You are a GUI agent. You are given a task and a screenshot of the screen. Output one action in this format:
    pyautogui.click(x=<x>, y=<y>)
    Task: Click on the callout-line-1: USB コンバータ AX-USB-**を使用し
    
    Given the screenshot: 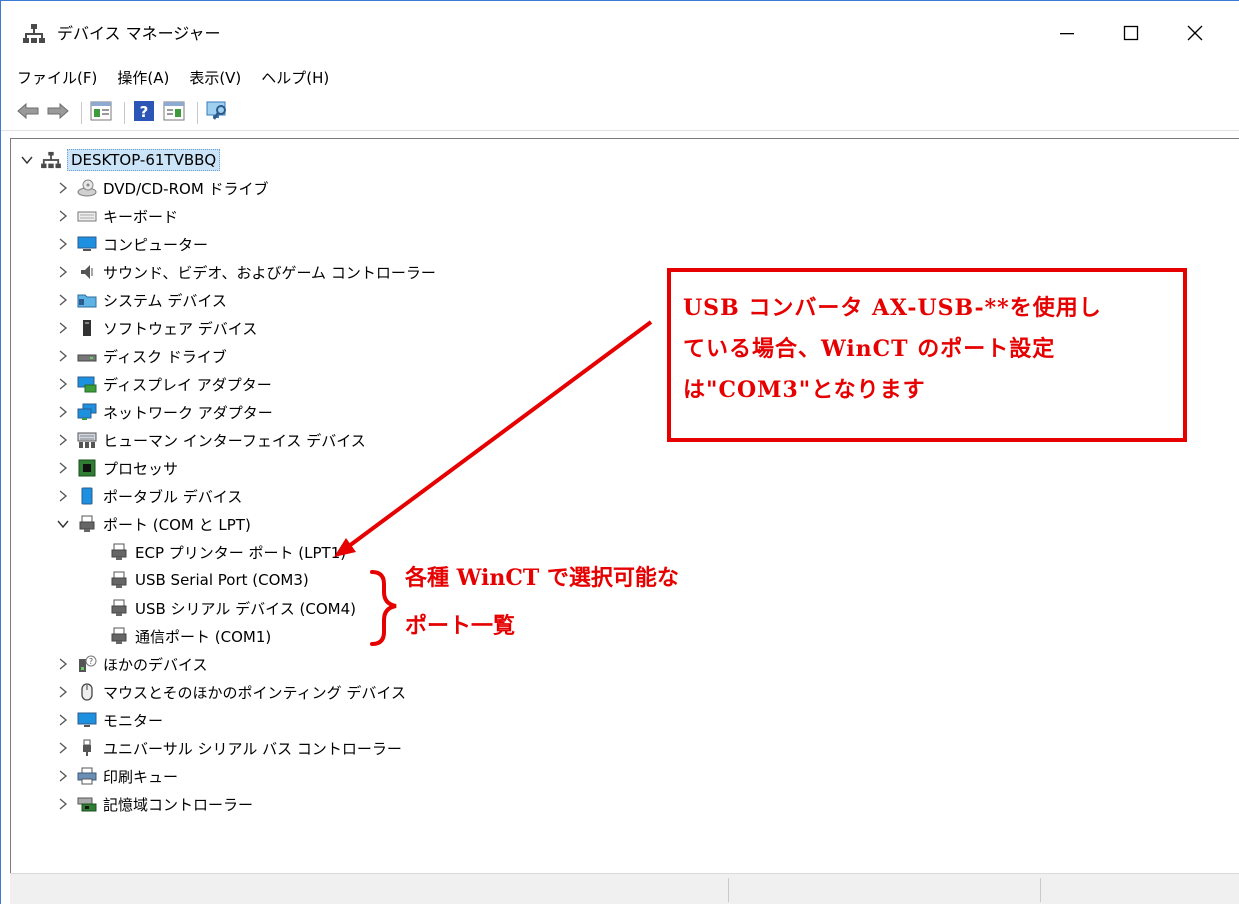 What is the action you would take?
    pyautogui.click(x=892, y=308)
    